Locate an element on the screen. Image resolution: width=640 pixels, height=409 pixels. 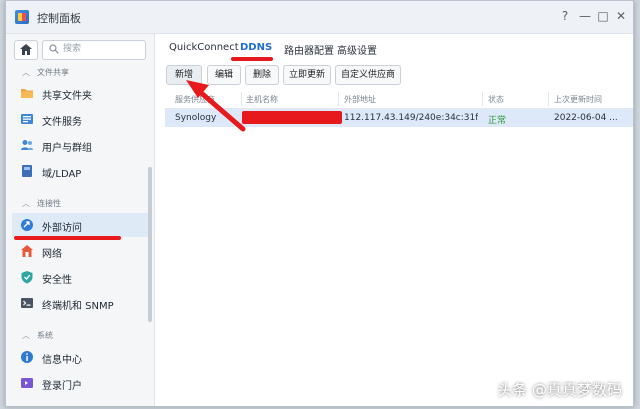
annotation-arrow is located at coordinates (216, 106).